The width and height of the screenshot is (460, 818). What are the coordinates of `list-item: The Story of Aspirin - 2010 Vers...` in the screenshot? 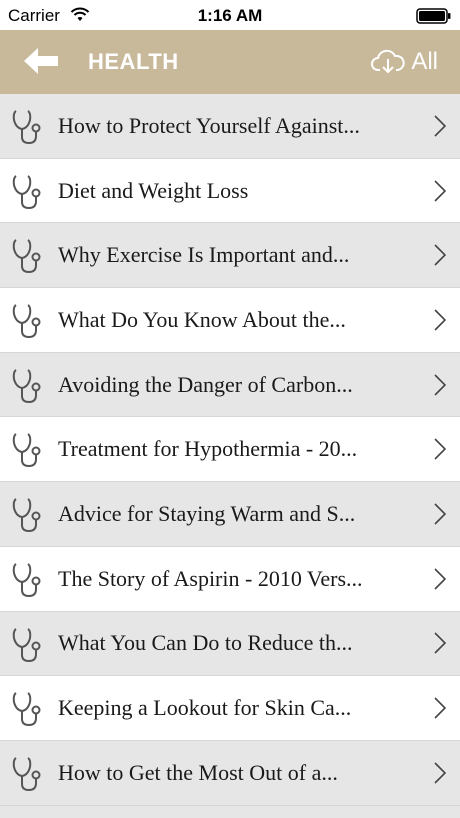 It's located at (230, 579).